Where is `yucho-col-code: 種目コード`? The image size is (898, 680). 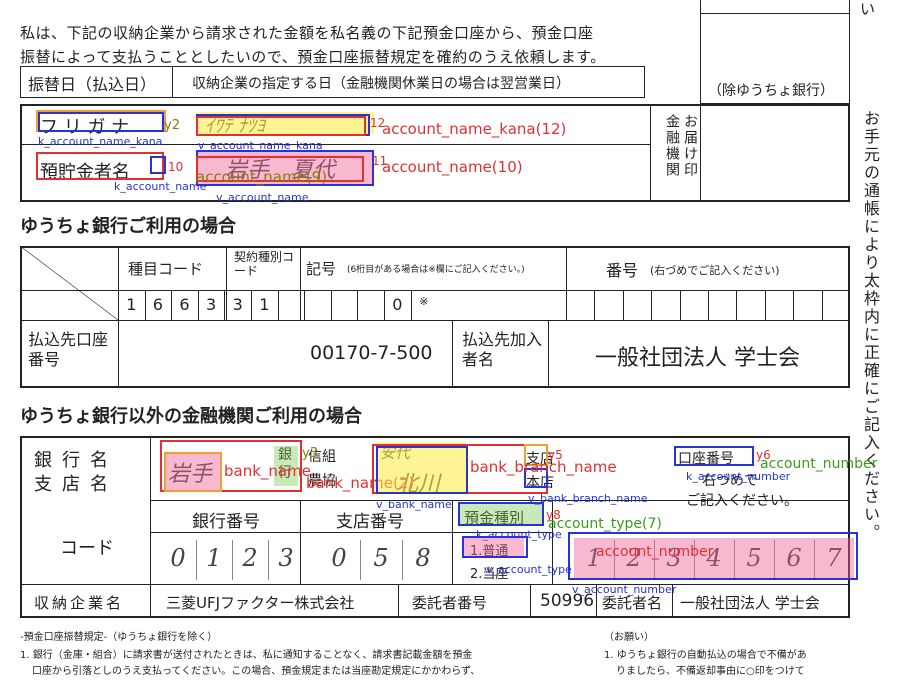
yucho-col-code: 種目コード is located at coordinates (166, 269).